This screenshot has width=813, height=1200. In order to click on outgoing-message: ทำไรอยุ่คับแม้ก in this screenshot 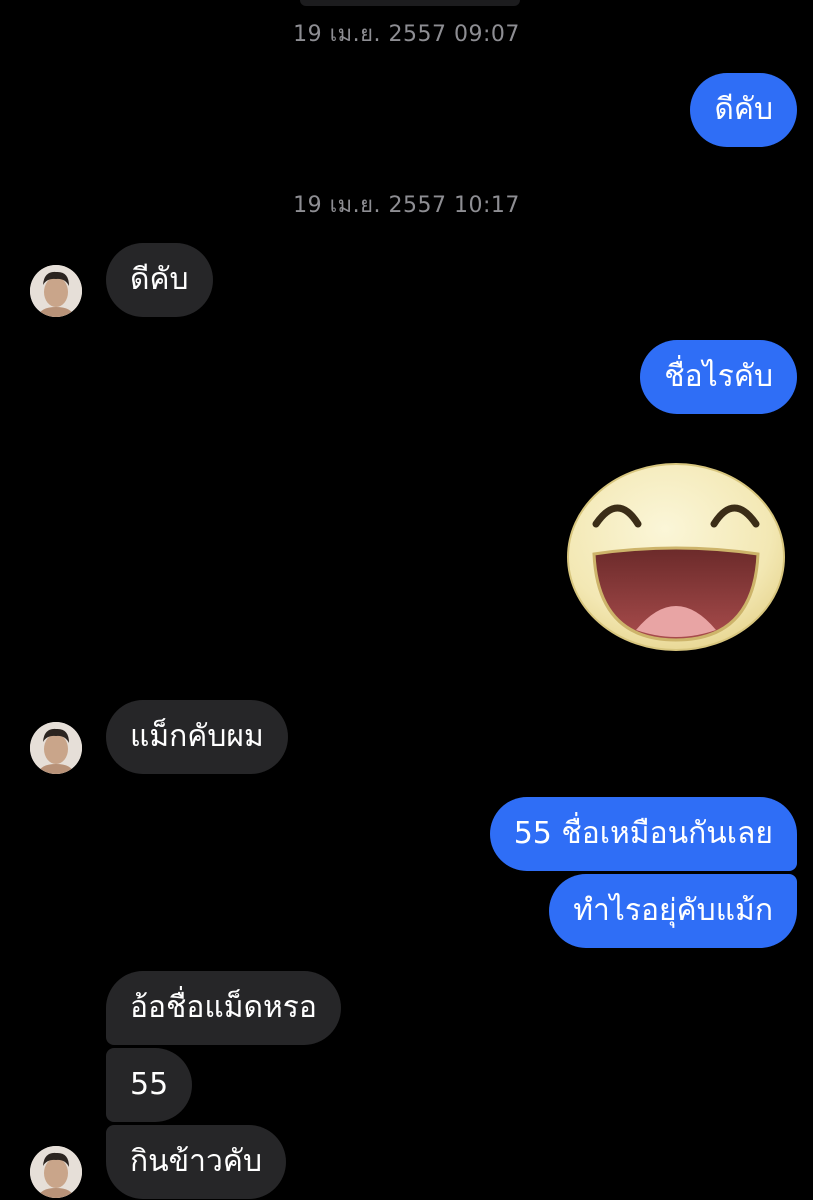, I will do `click(673, 911)`.